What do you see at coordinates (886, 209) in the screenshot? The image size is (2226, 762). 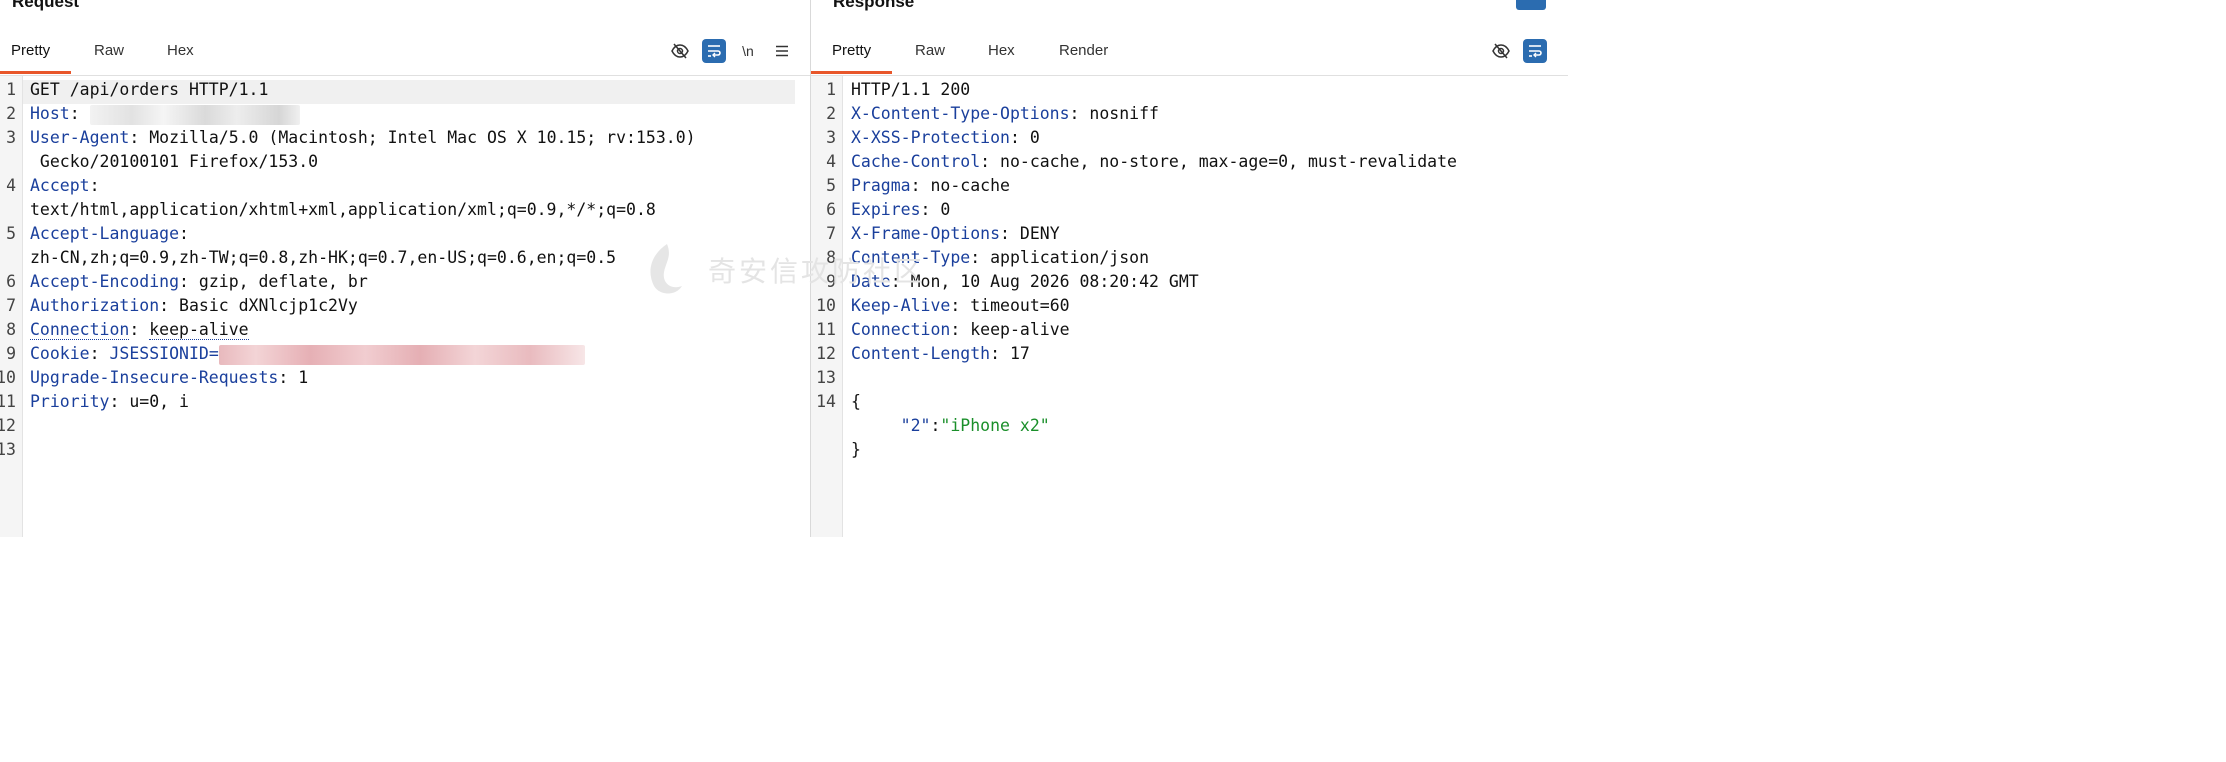 I see `header-name: Expires` at bounding box center [886, 209].